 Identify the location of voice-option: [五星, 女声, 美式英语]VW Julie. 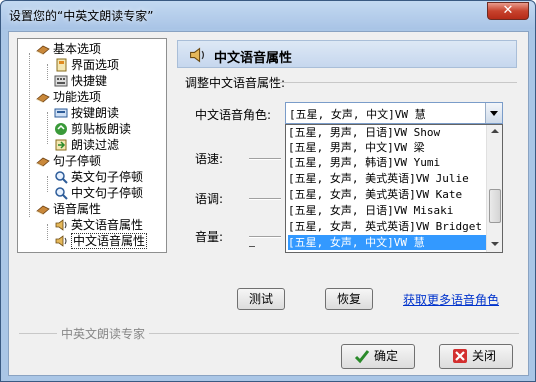
(387, 178).